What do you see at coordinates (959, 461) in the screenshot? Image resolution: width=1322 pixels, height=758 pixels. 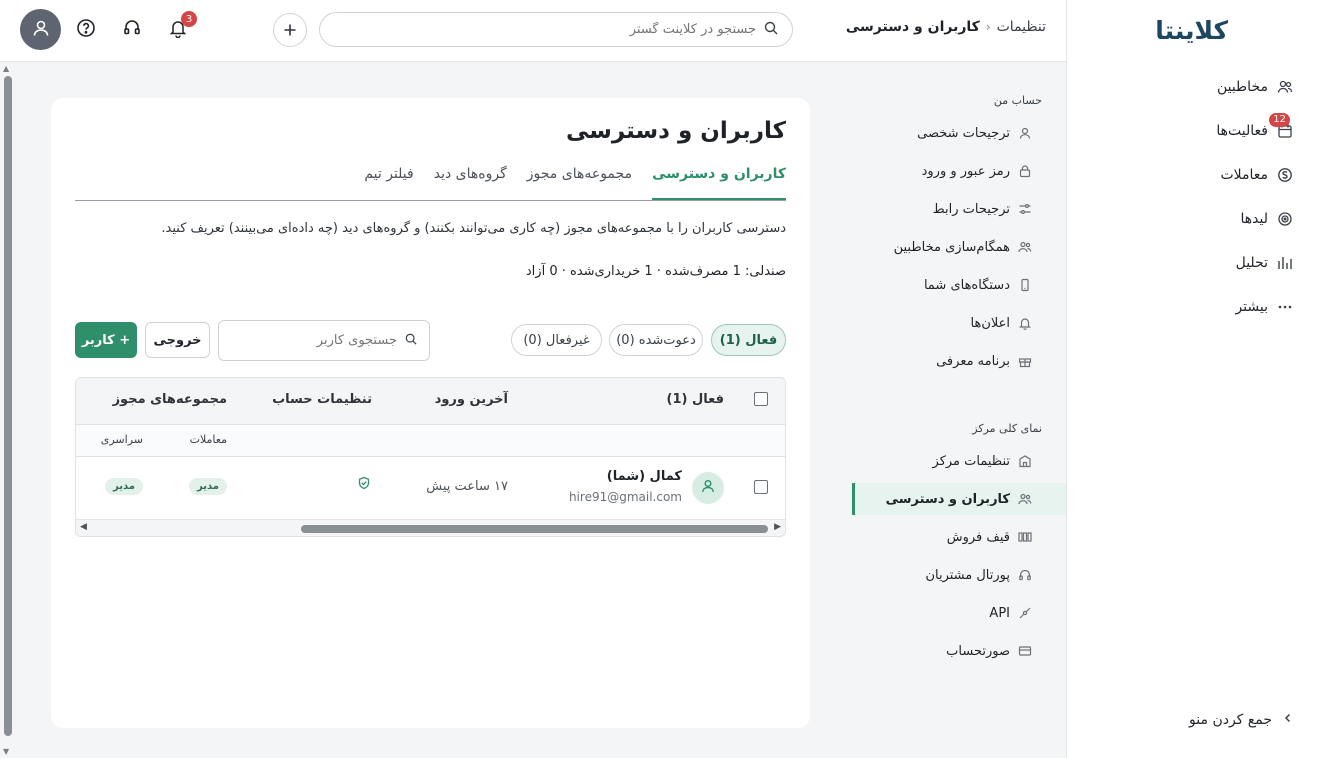 I see `settings-item-center-settings: تنظیمات مرکز` at bounding box center [959, 461].